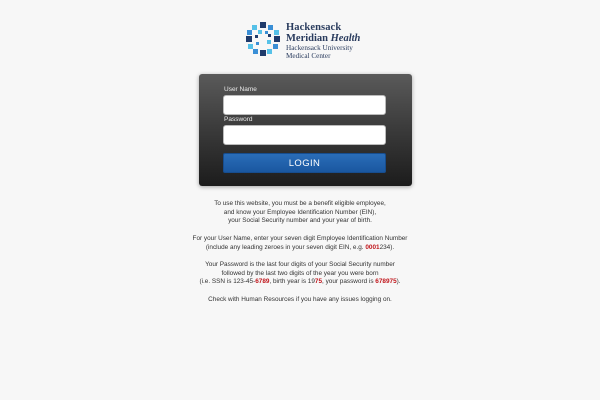 The image size is (600, 400). I want to click on password-label: Password, so click(238, 119).